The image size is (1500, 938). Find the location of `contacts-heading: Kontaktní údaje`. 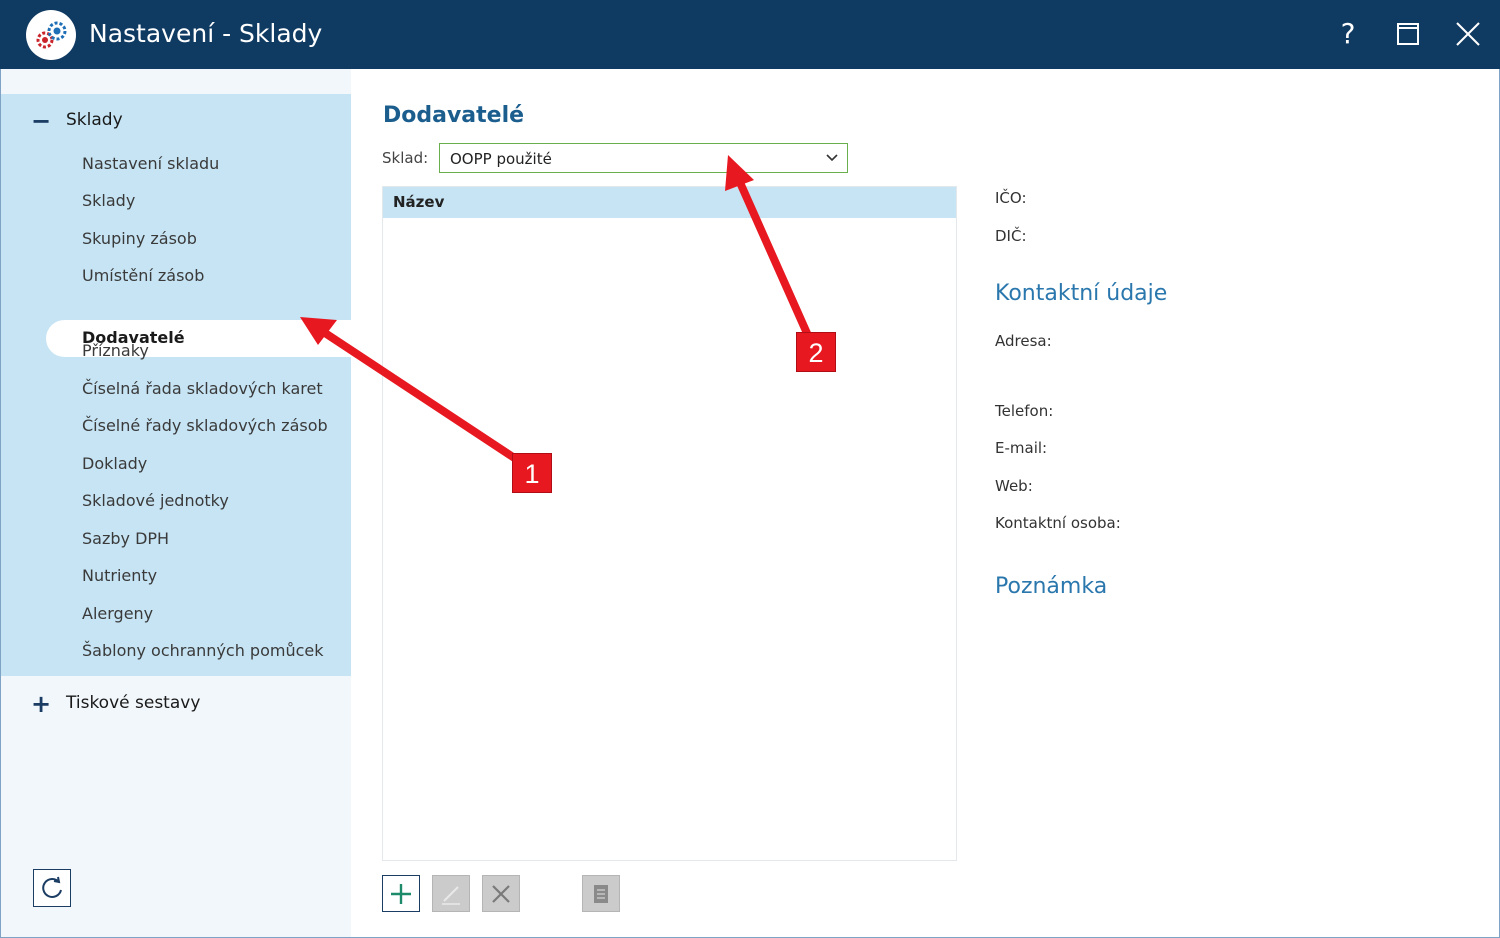

contacts-heading: Kontaktní údaje is located at coordinates (1081, 293).